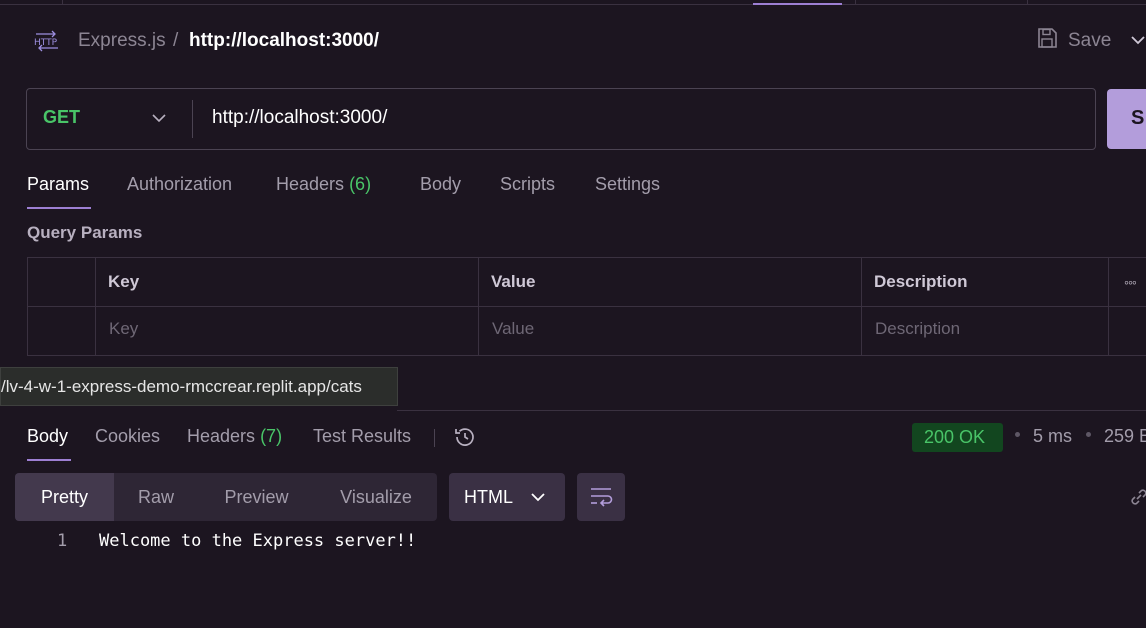 The width and height of the screenshot is (1146, 628). What do you see at coordinates (156, 497) in the screenshot?
I see `view-raw-button: Raw` at bounding box center [156, 497].